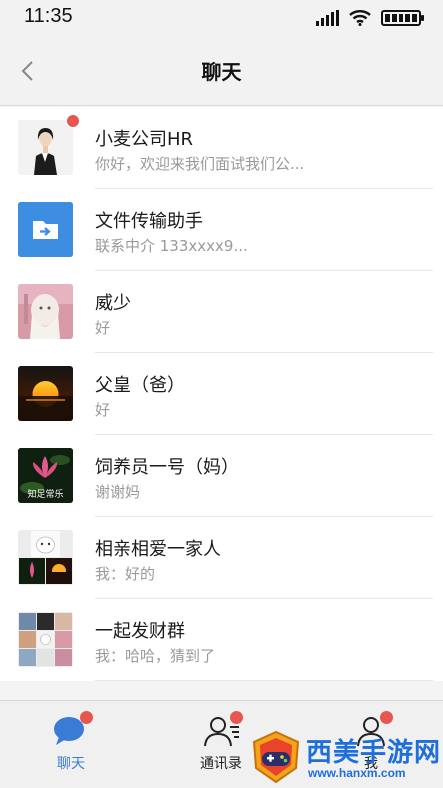 Image resolution: width=443 pixels, height=788 pixels. Describe the element at coordinates (71, 764) in the screenshot. I see `tab-label: 聊天` at that location.